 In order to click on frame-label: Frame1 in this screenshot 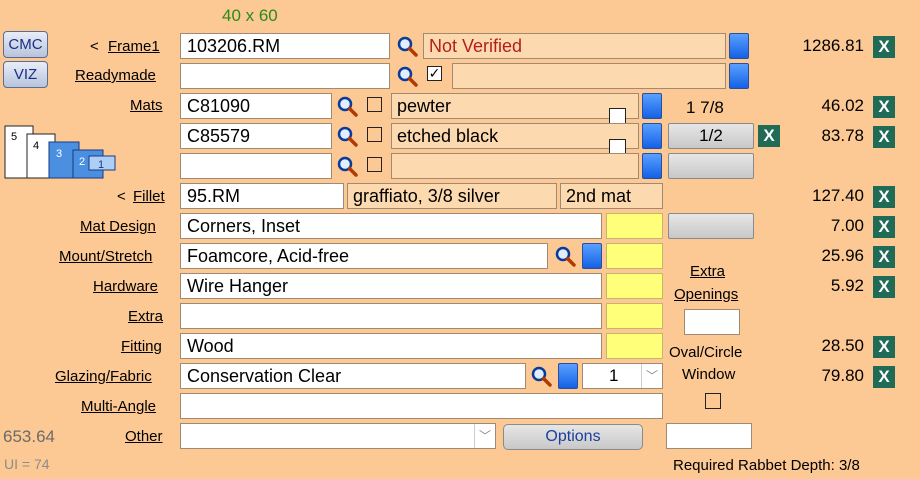, I will do `click(134, 46)`.